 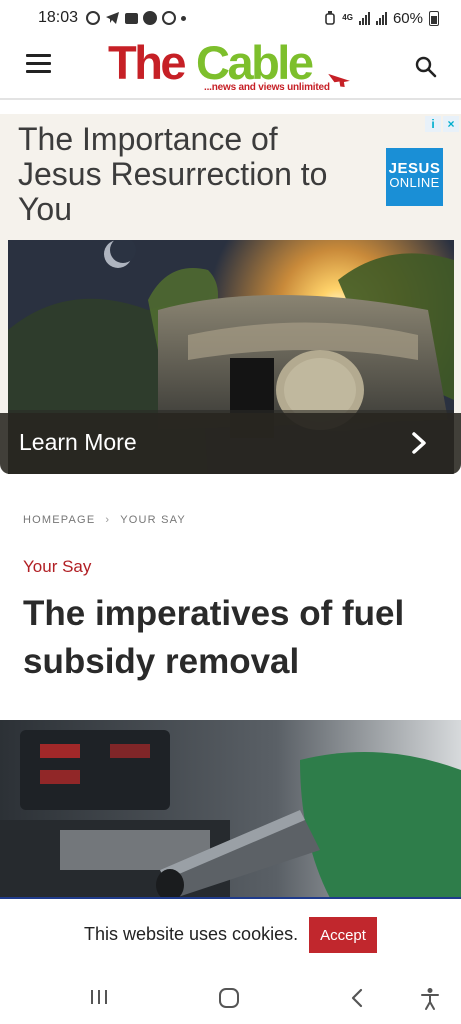 What do you see at coordinates (255, 62) in the screenshot?
I see `logo-cable-text: Cable` at bounding box center [255, 62].